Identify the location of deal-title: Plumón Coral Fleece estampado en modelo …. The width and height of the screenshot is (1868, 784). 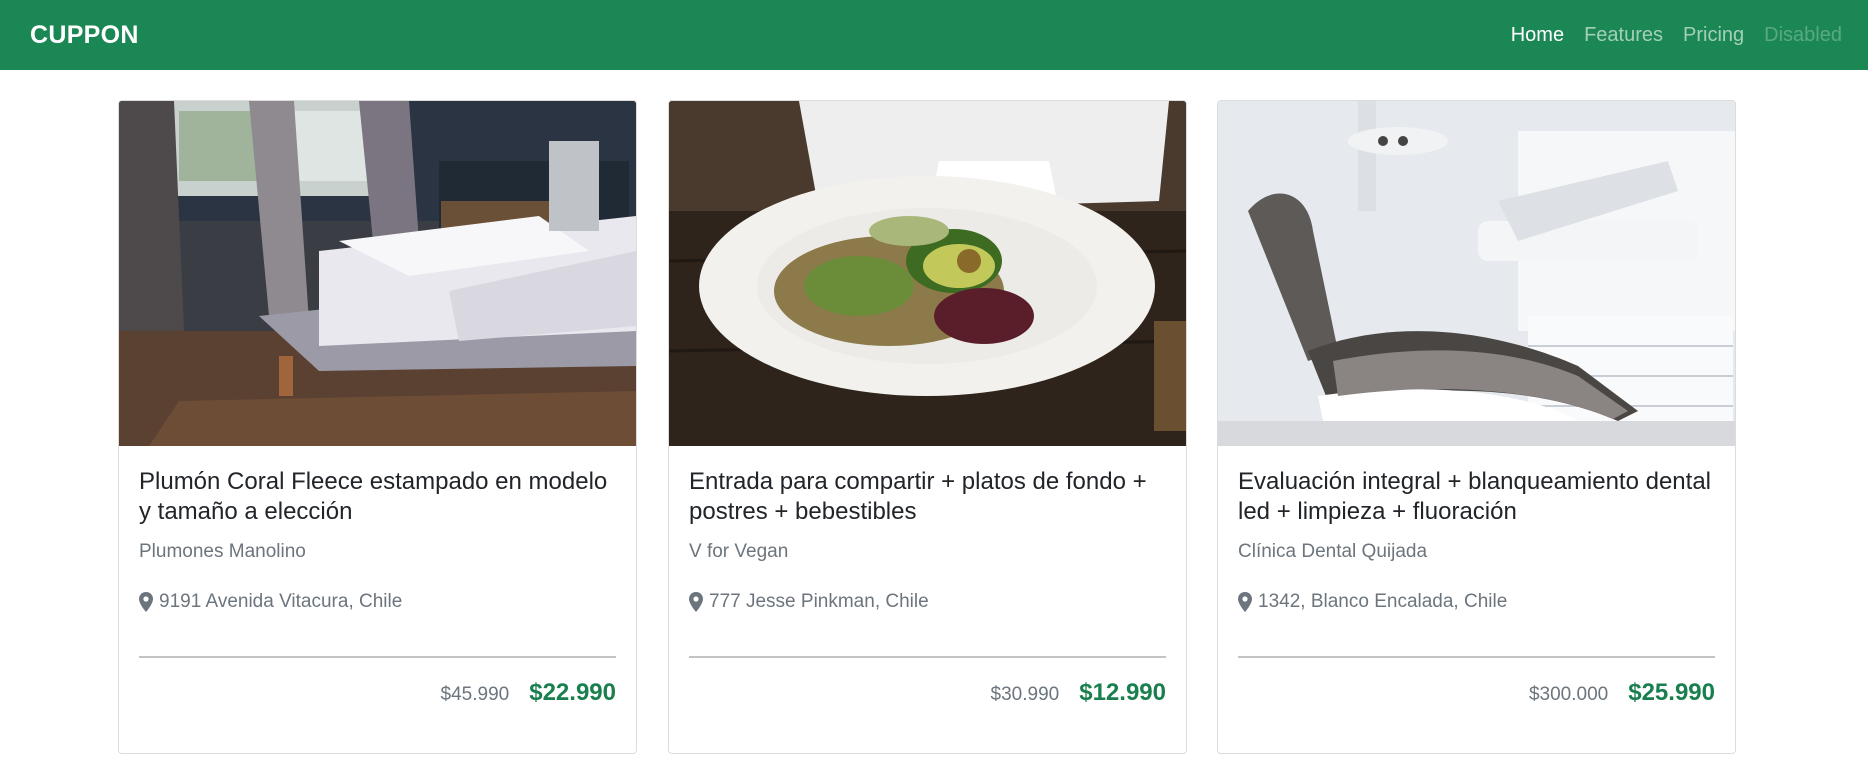
(377, 497).